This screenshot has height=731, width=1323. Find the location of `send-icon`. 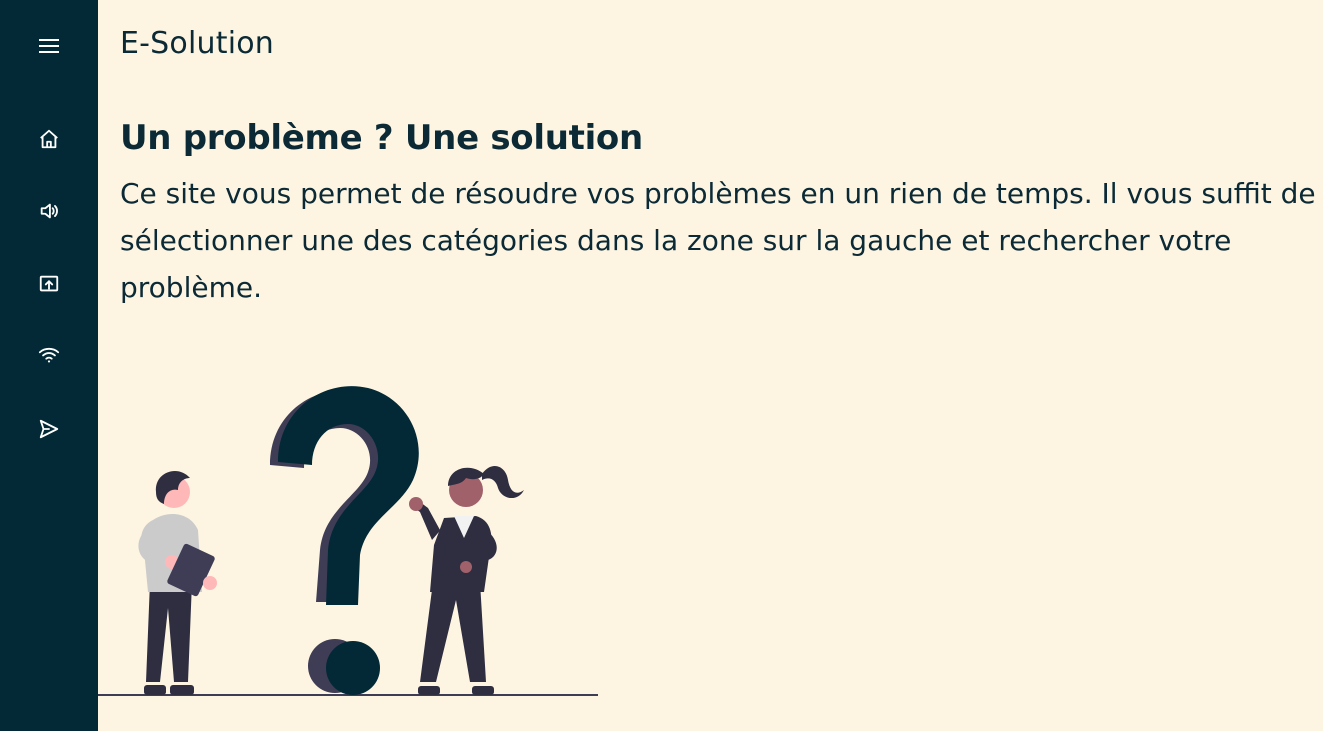

send-icon is located at coordinates (49, 429).